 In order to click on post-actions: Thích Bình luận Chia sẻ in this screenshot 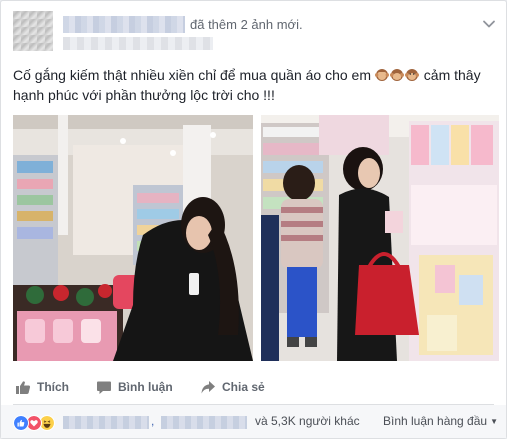, I will do `click(254, 387)`.